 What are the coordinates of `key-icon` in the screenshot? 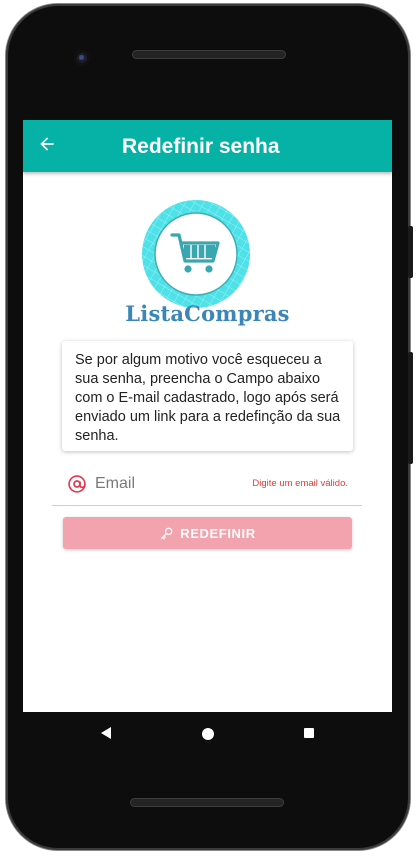 It's located at (167, 533).